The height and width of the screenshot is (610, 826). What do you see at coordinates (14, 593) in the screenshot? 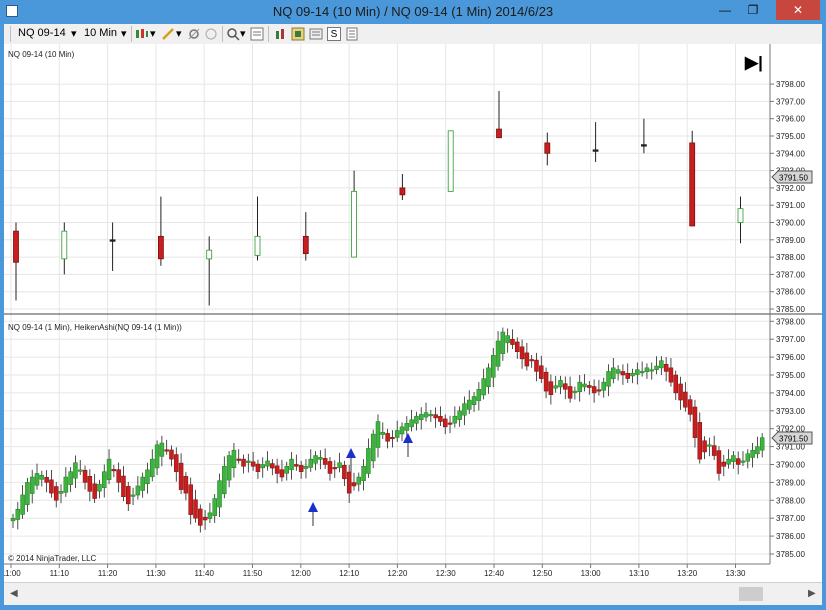
I see `scroll-left-icon: ◀` at bounding box center [14, 593].